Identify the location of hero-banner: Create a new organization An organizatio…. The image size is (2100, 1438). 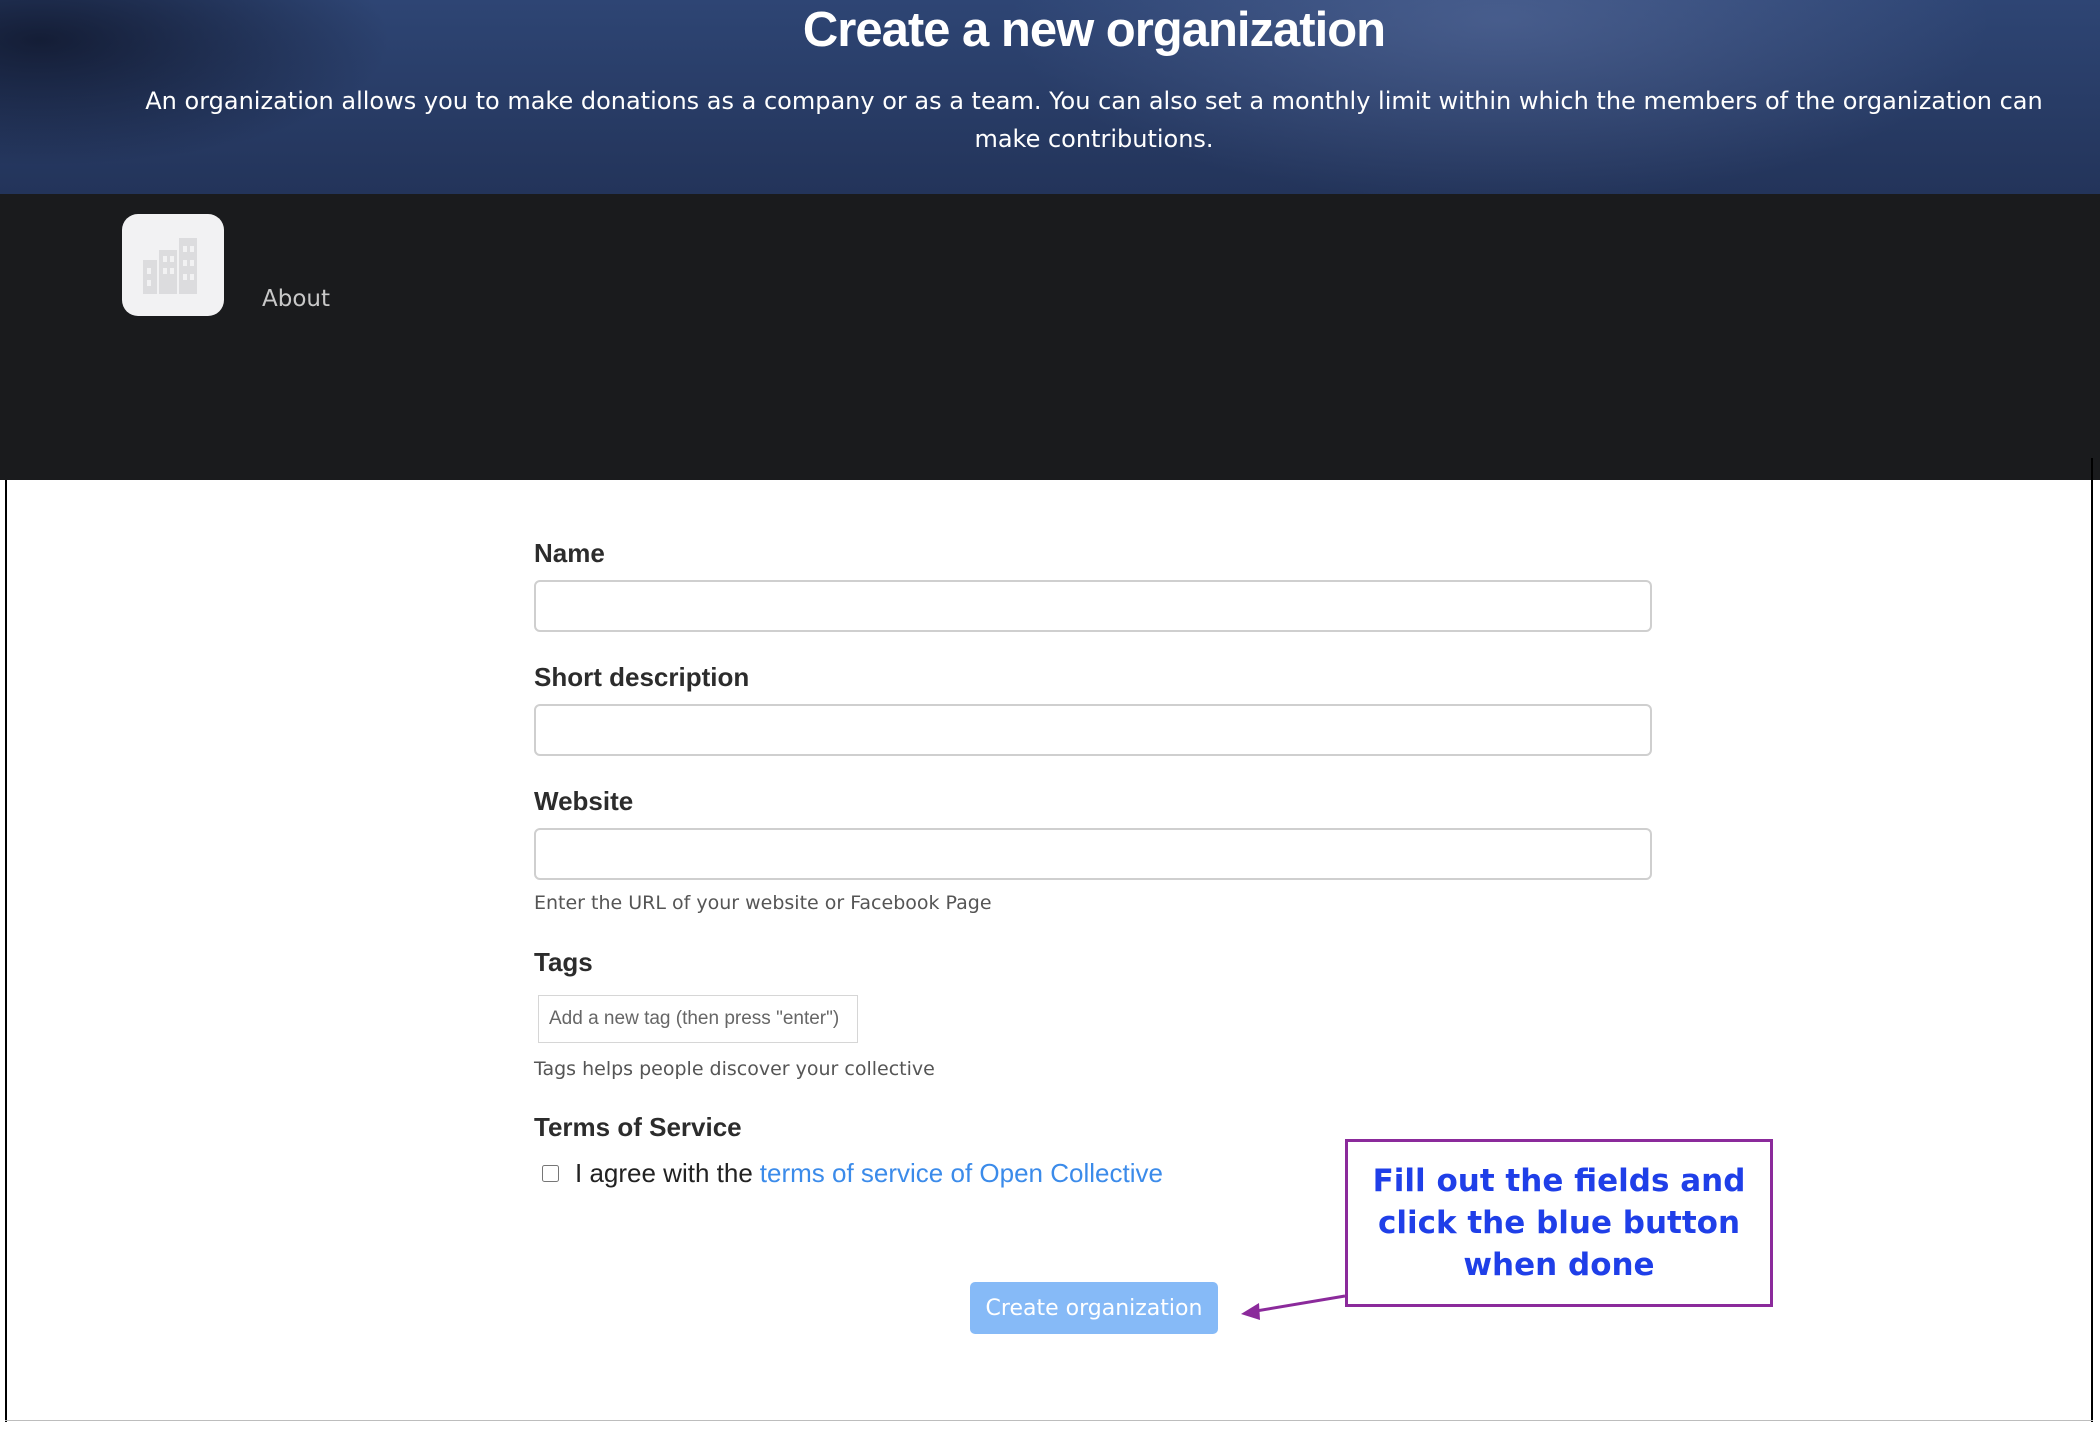
(1050, 97).